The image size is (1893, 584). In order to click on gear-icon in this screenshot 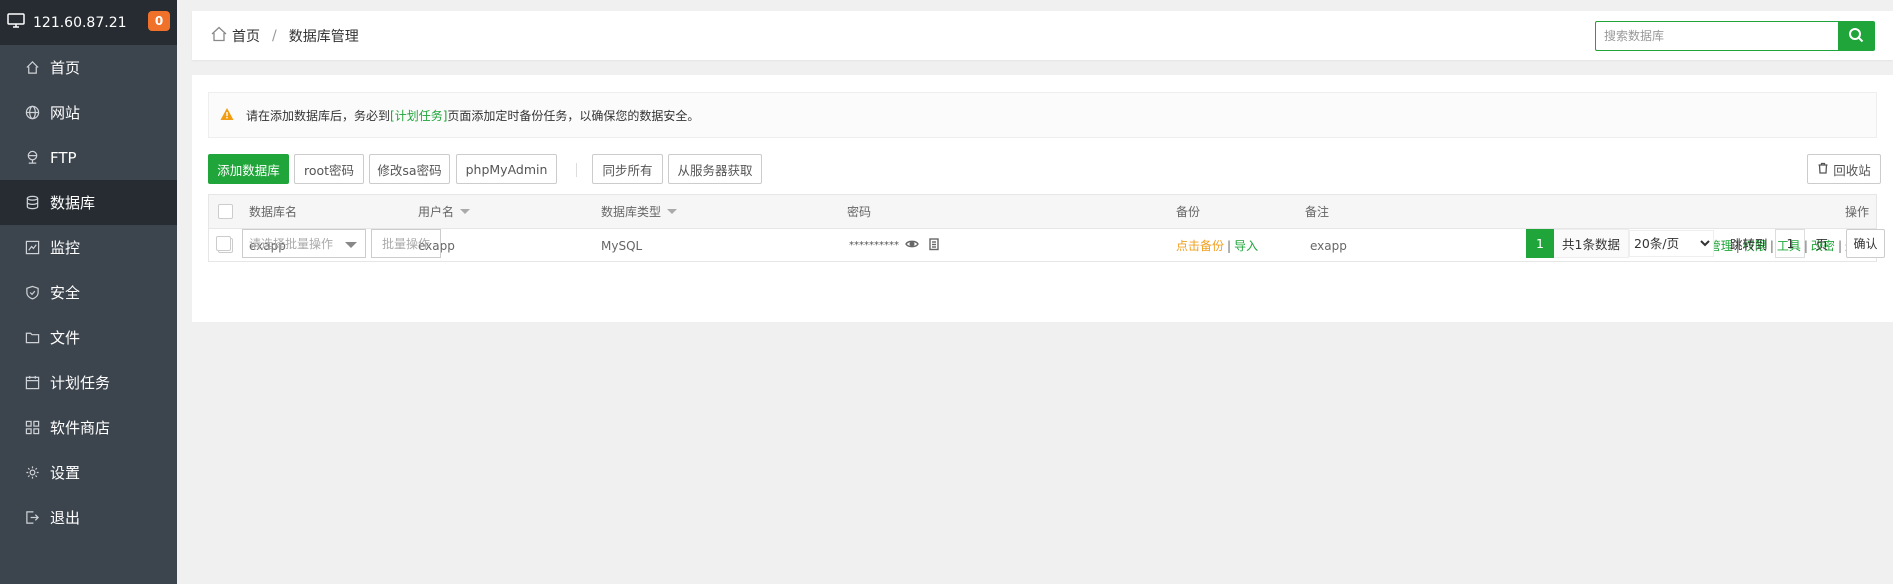, I will do `click(32, 473)`.